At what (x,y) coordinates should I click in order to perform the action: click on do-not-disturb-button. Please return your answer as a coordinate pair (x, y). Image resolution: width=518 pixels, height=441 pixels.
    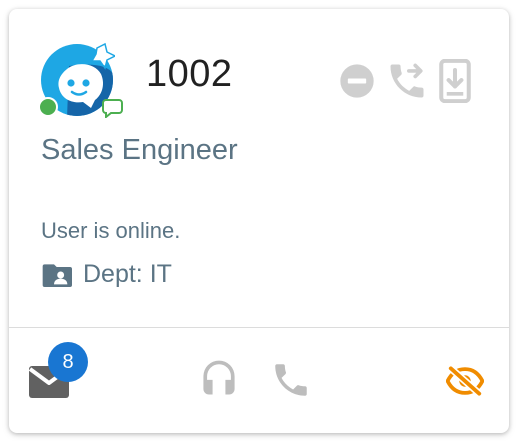
    Looking at the image, I should click on (357, 81).